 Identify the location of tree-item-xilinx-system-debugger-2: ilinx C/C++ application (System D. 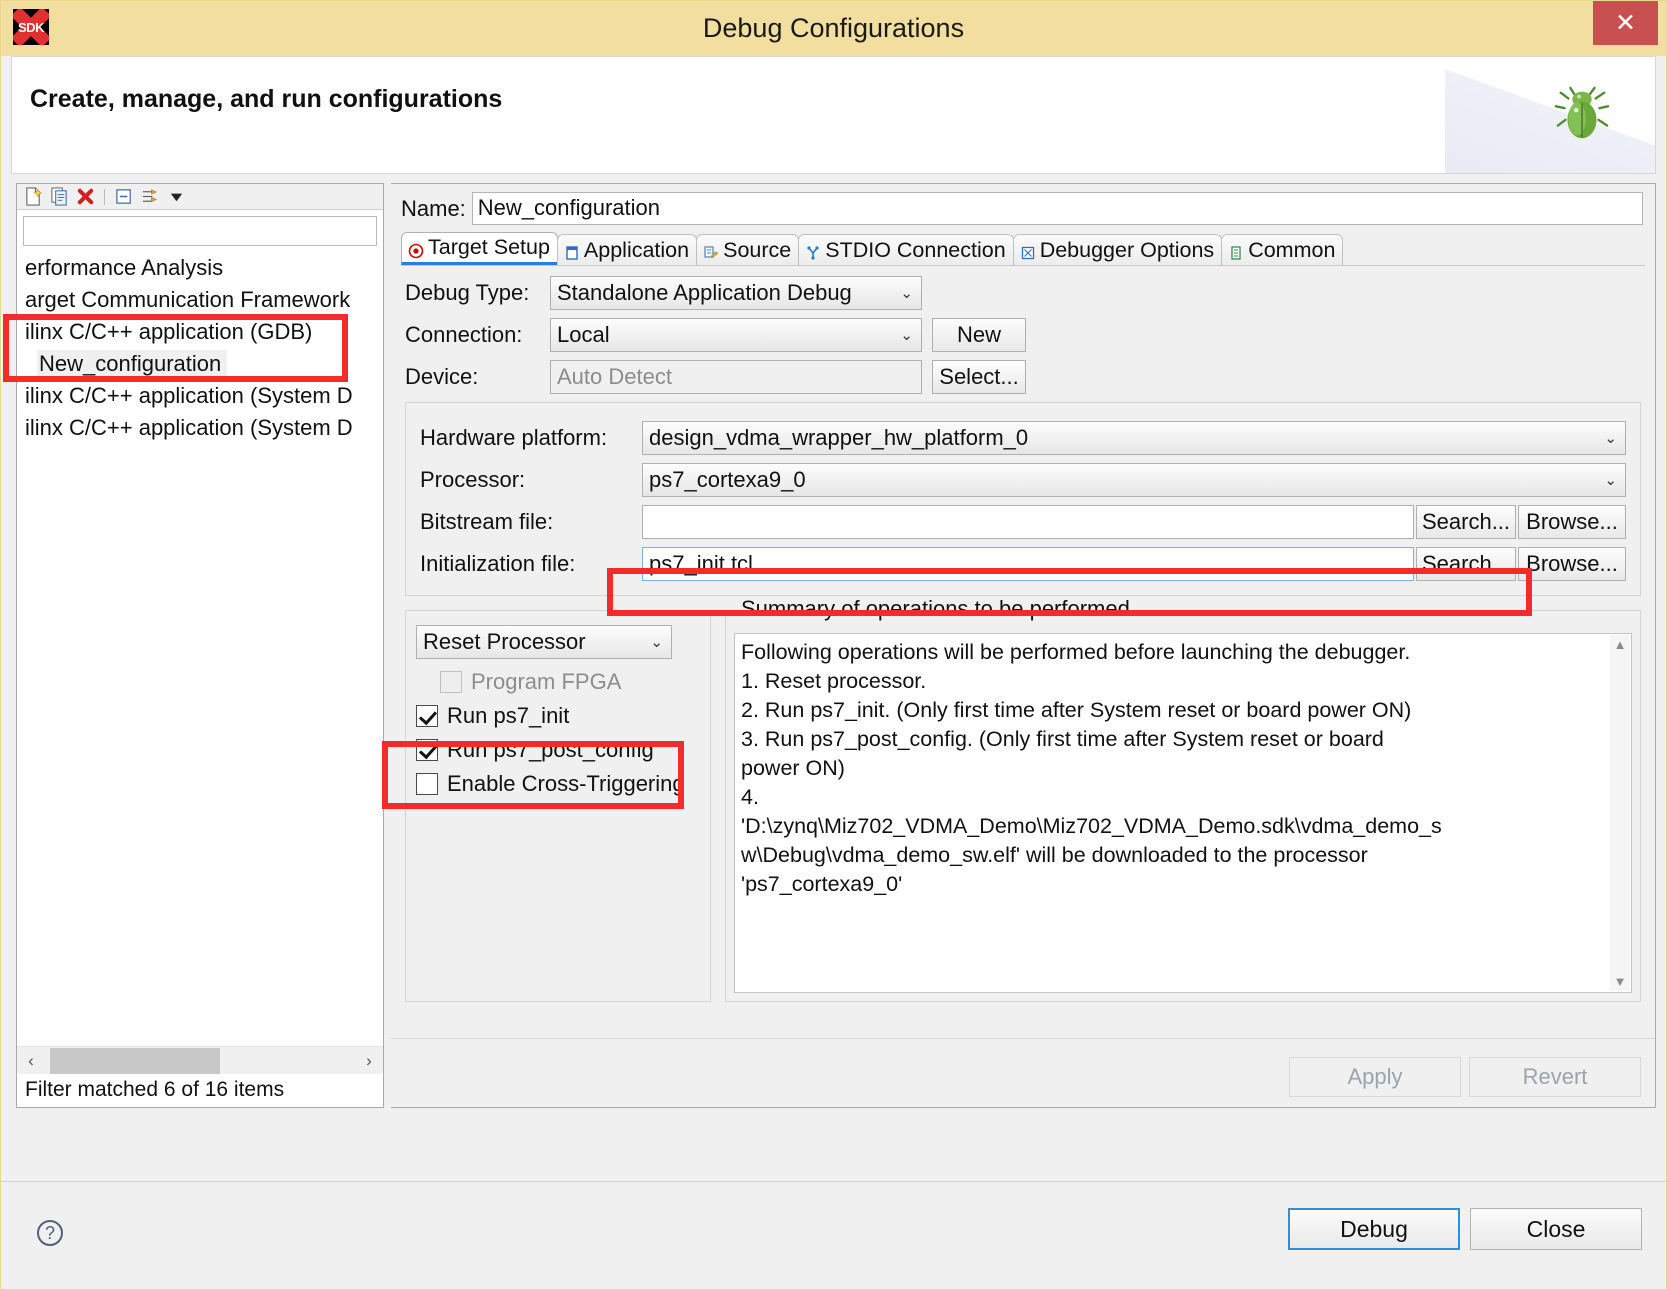
(200, 428).